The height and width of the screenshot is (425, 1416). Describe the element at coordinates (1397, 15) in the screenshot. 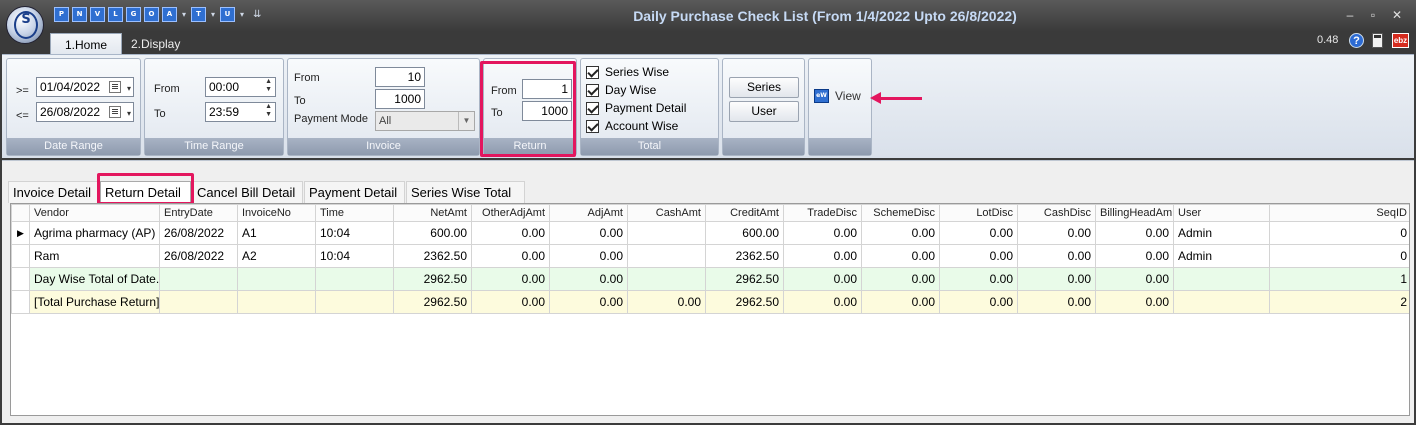

I see `close-button: ✕` at that location.